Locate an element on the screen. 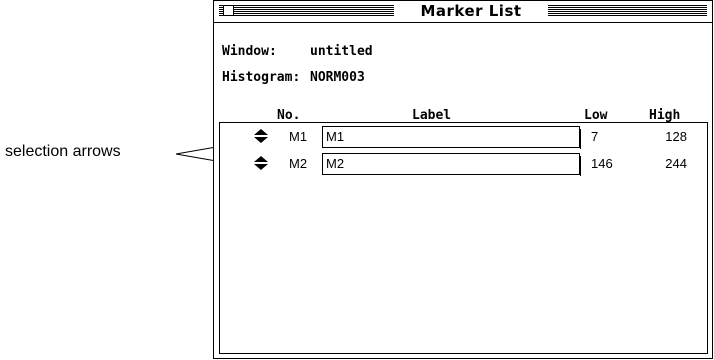  histogram-info-row: Histogram: NORM003 is located at coordinates (293, 78).